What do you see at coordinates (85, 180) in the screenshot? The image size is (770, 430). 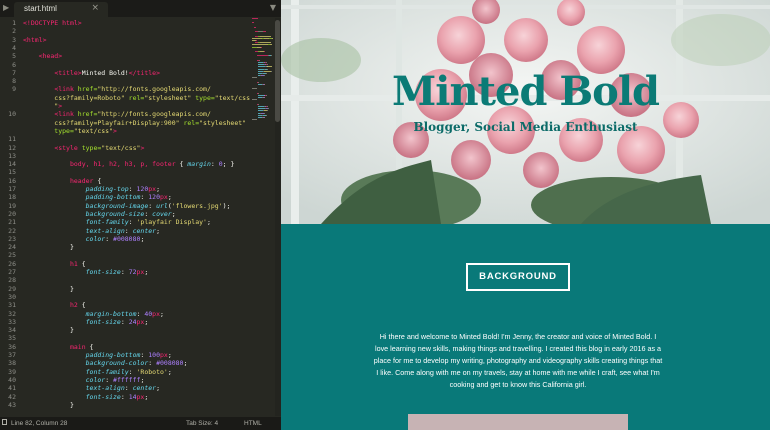 I see `code-line: header {` at bounding box center [85, 180].